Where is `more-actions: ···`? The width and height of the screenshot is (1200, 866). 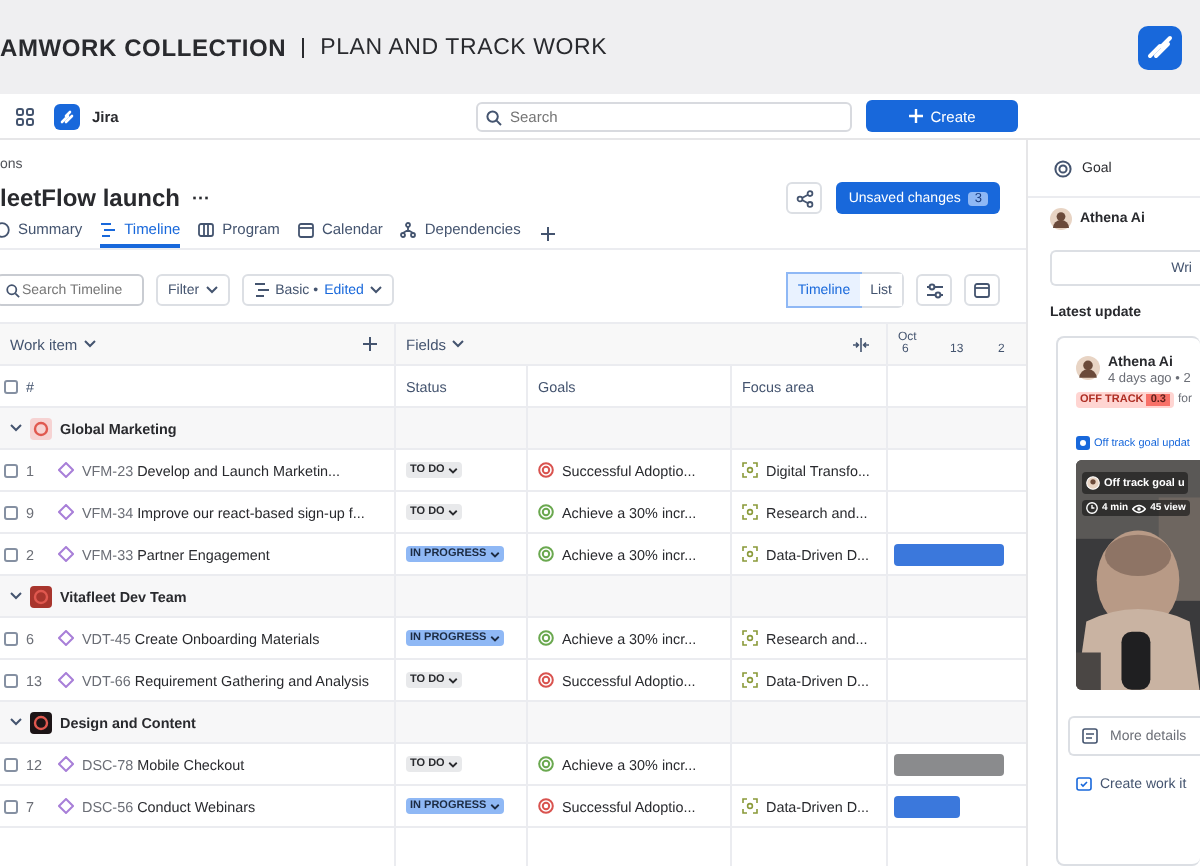
more-actions: ··· is located at coordinates (201, 198).